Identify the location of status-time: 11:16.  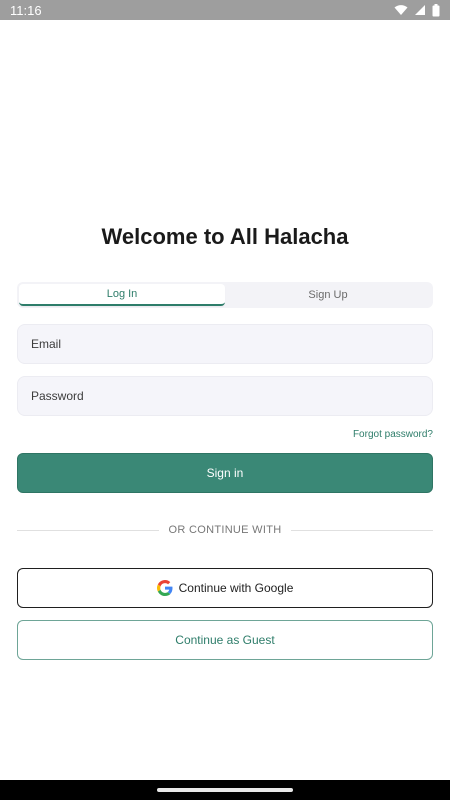
(26, 10).